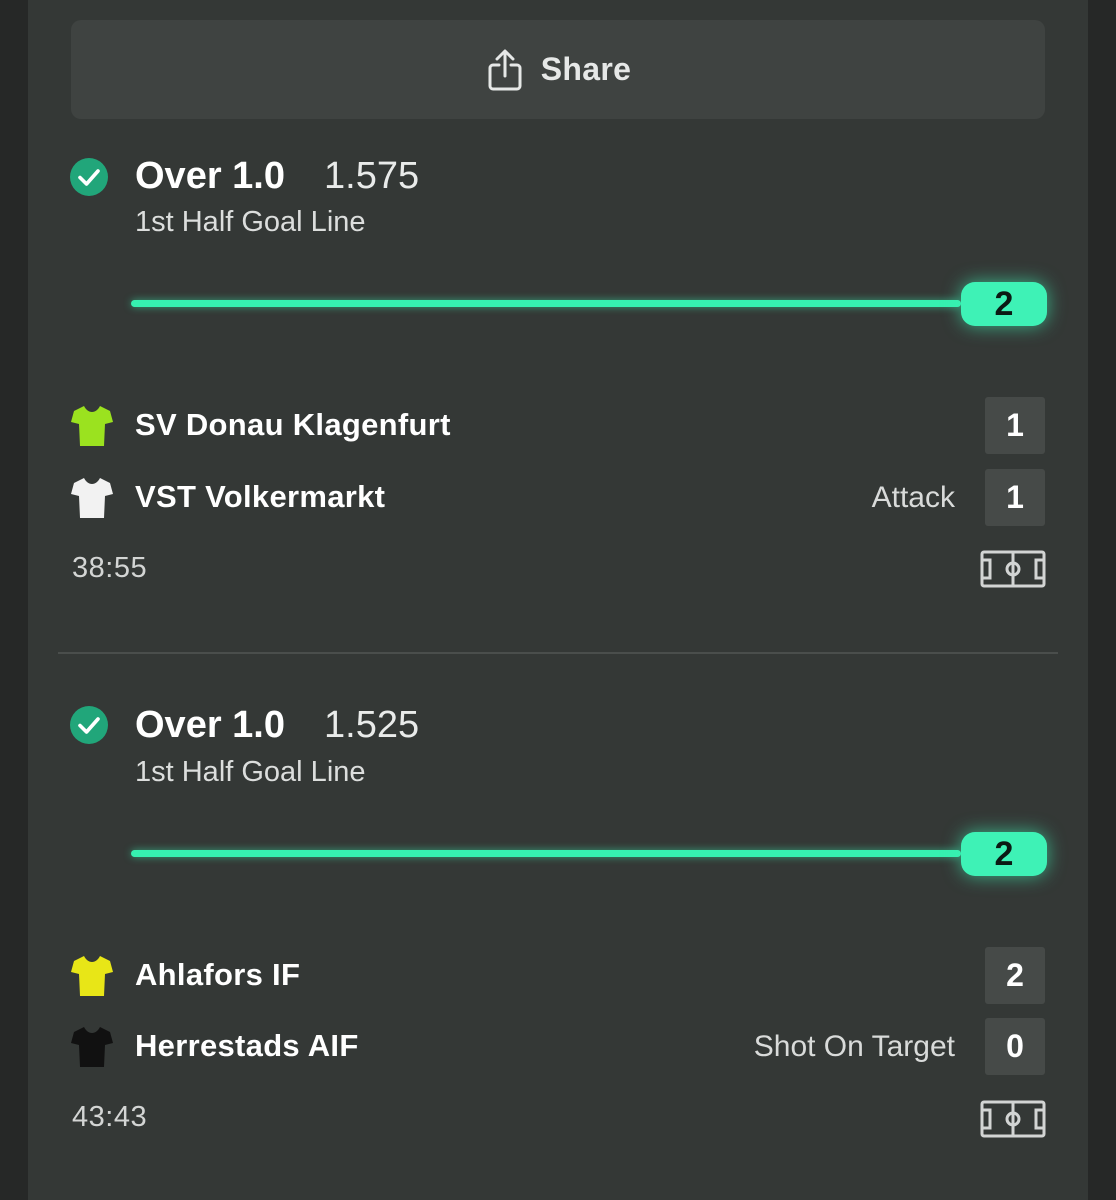 This screenshot has width=1116, height=1200. What do you see at coordinates (247, 1045) in the screenshot?
I see `team-name: Herrestads AIF` at bounding box center [247, 1045].